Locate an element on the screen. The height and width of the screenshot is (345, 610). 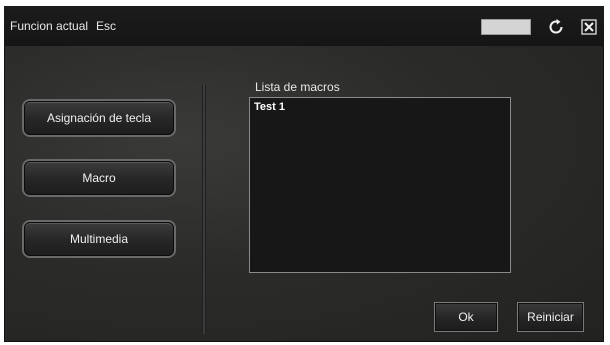
close-icon is located at coordinates (589, 27).